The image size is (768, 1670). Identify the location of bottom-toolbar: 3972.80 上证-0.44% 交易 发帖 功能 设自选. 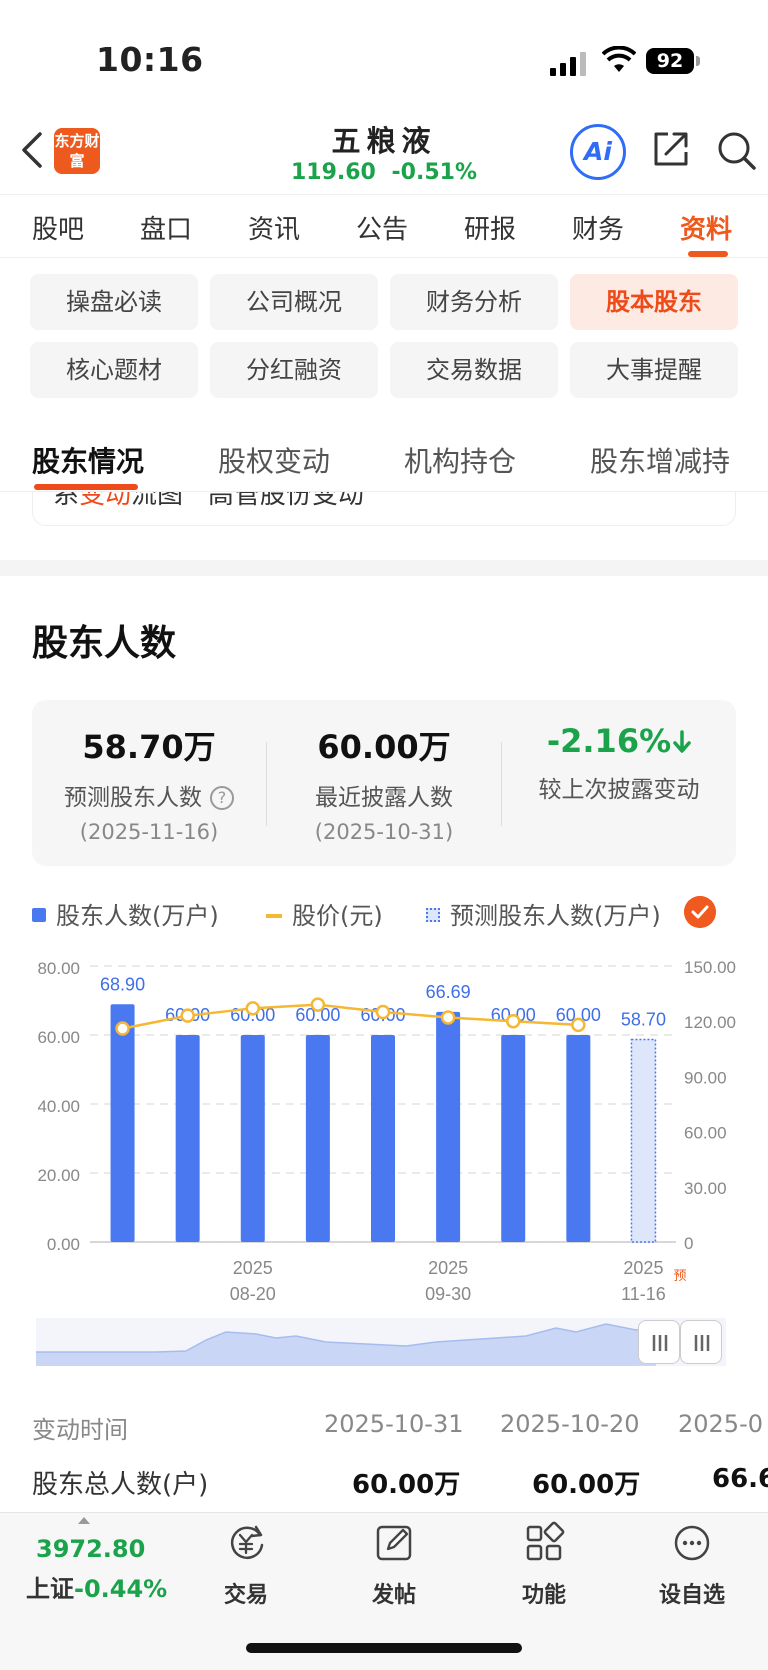
(384, 1591).